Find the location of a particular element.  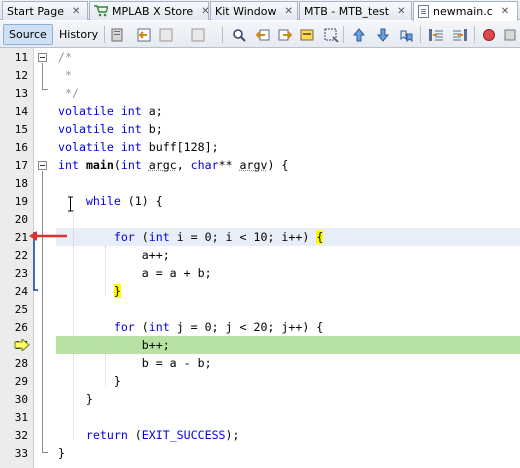

line-number: 14 is located at coordinates (14, 111).